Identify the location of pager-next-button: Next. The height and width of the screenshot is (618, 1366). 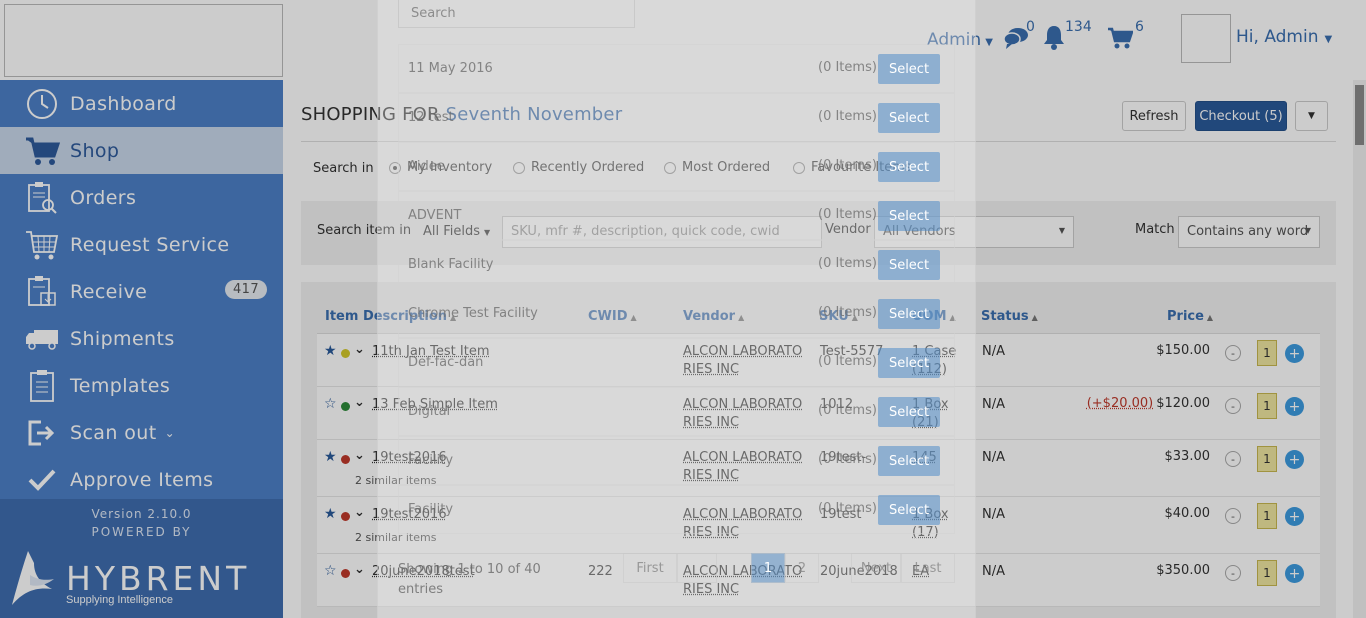
(876, 568).